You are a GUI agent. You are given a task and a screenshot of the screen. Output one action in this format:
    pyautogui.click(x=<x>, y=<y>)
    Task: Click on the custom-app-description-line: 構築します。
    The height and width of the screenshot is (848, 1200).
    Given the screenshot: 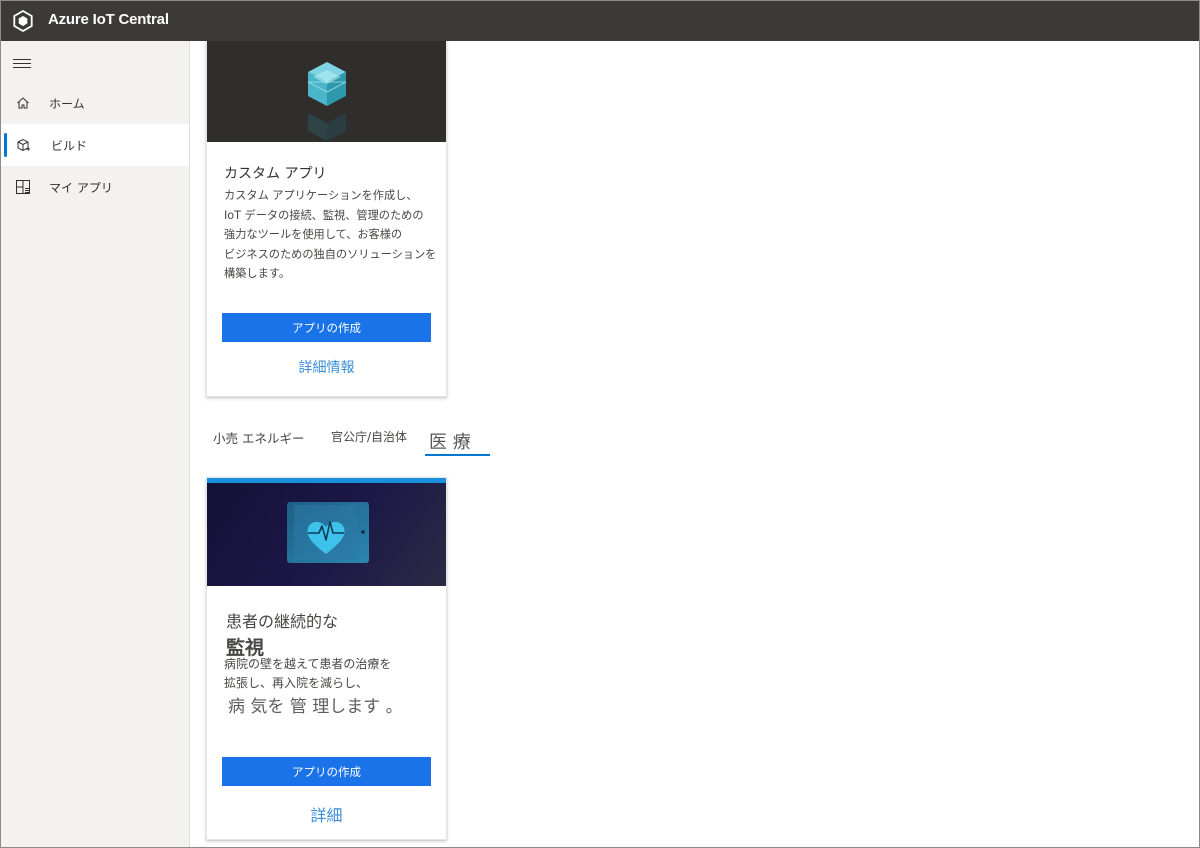 What is the action you would take?
    pyautogui.click(x=257, y=273)
    